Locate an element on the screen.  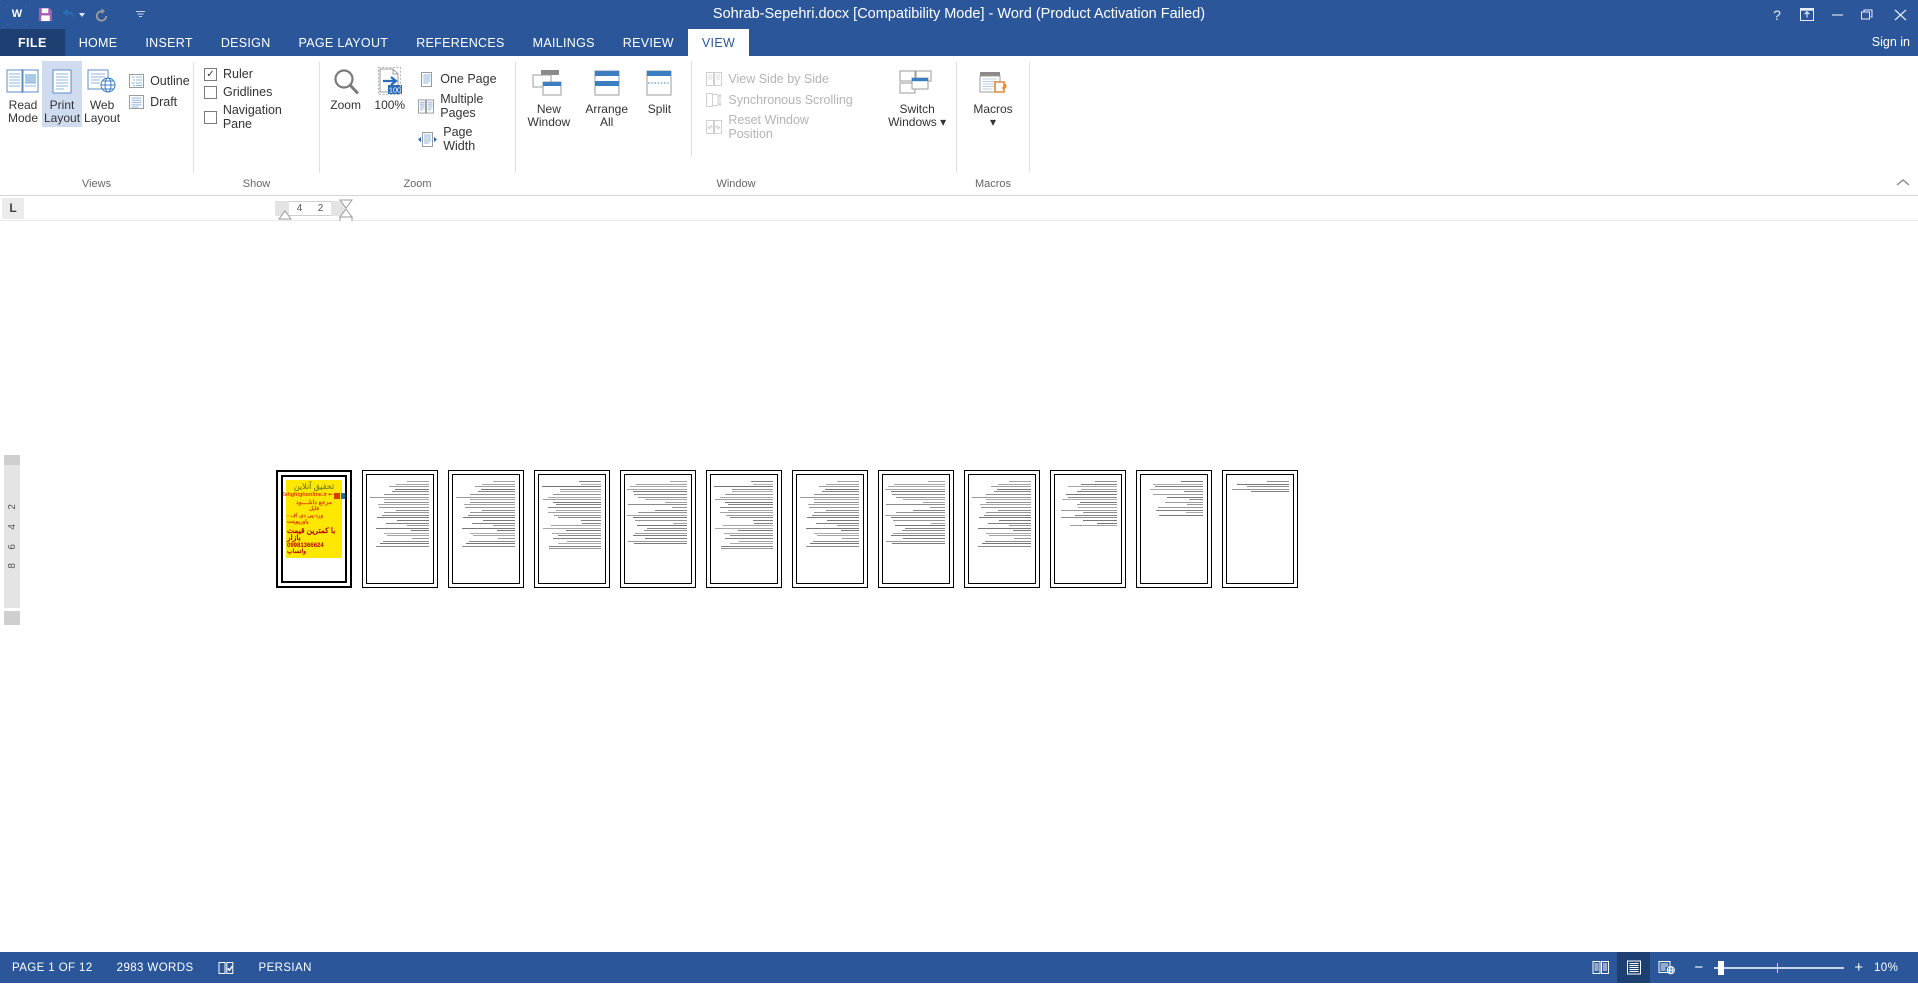
help-icon: ? is located at coordinates (1777, 14).